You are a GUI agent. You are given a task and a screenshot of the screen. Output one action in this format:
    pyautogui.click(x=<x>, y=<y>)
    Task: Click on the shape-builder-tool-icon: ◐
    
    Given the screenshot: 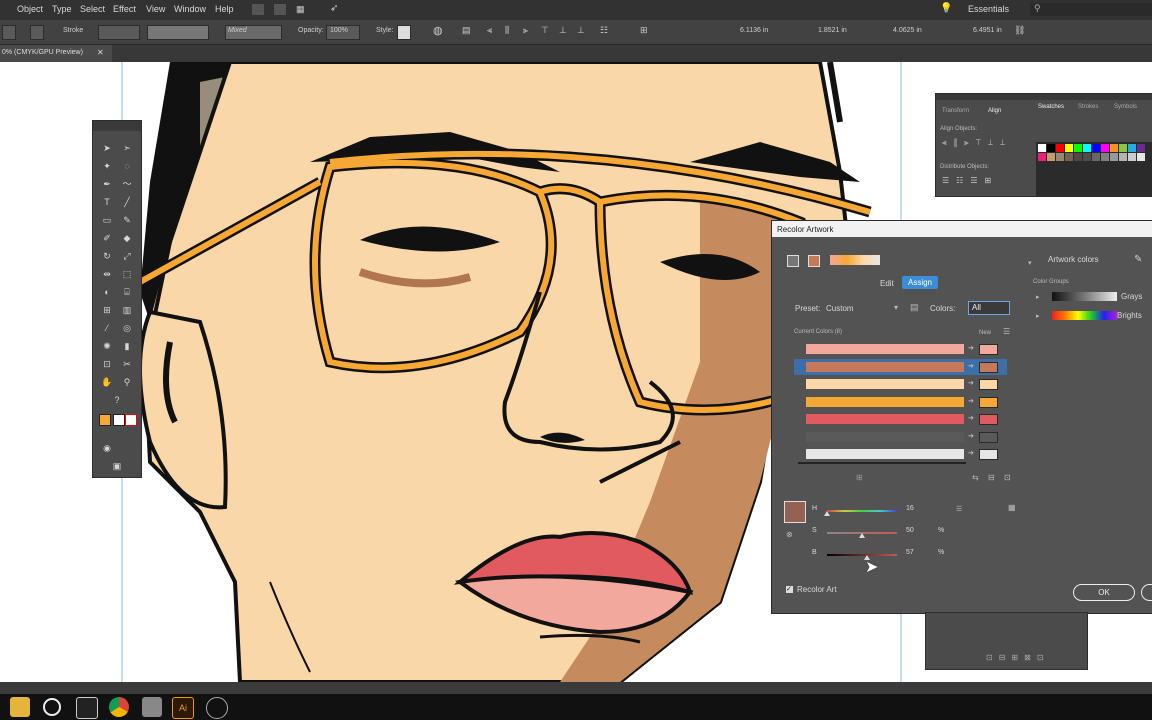 What is the action you would take?
    pyautogui.click(x=107, y=292)
    